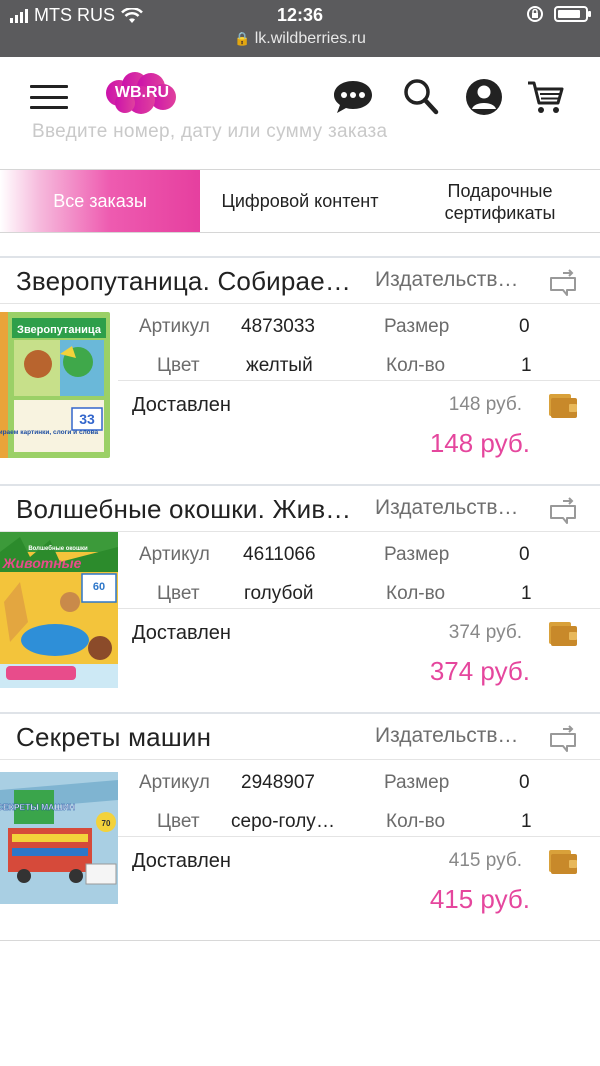 Image resolution: width=600 pixels, height=1066 pixels. I want to click on battery-level, so click(569, 14).